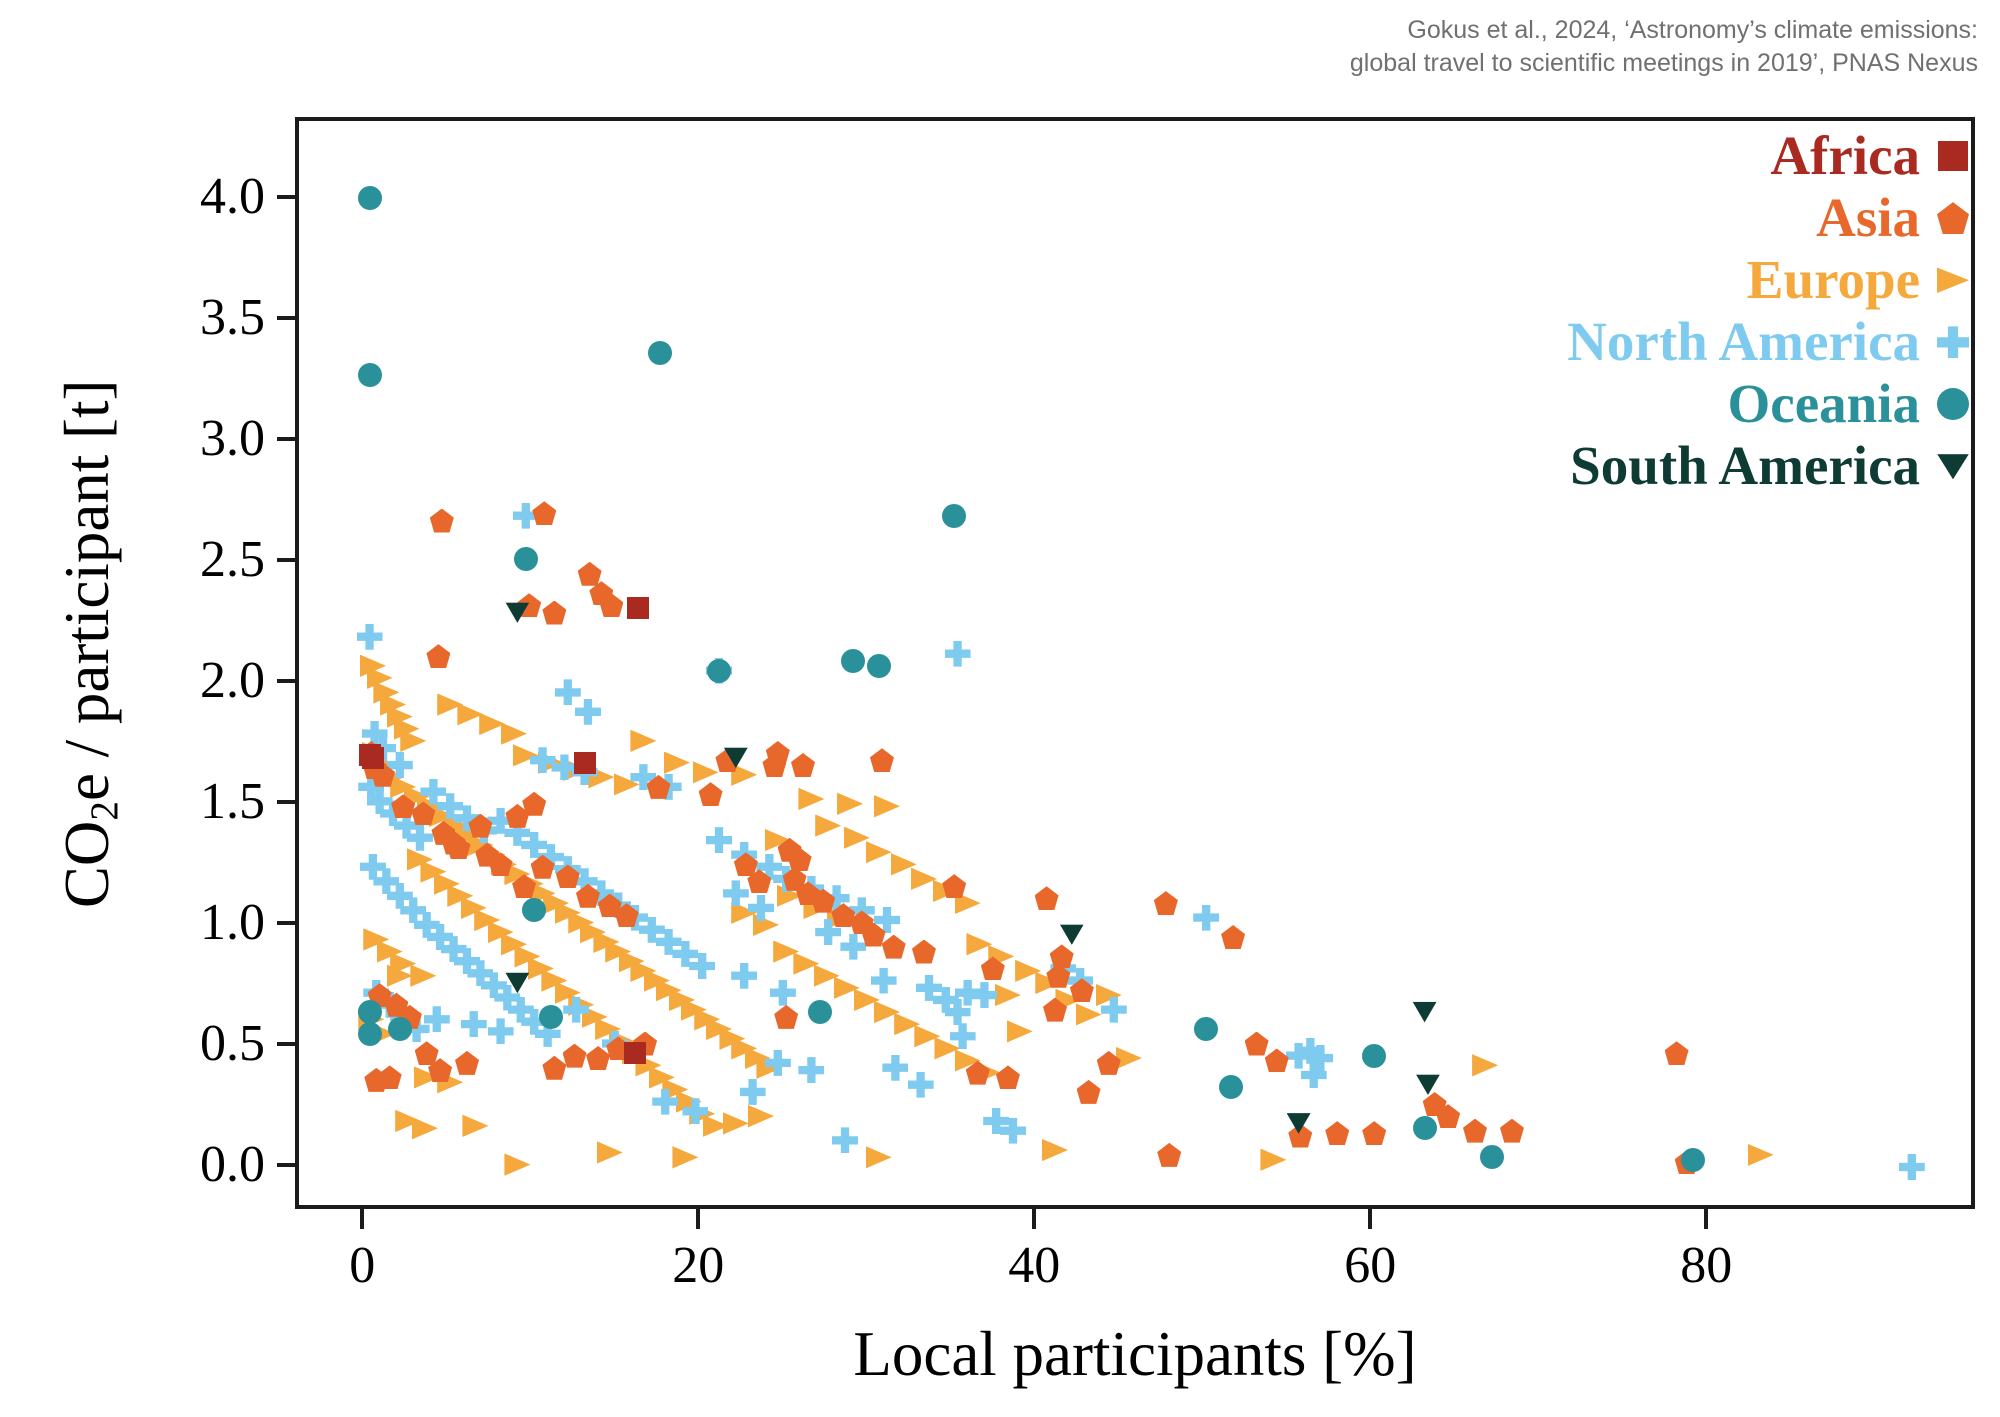  Describe the element at coordinates (1849, 404) in the screenshot. I see `legend-item-oceania: Oceania` at that location.